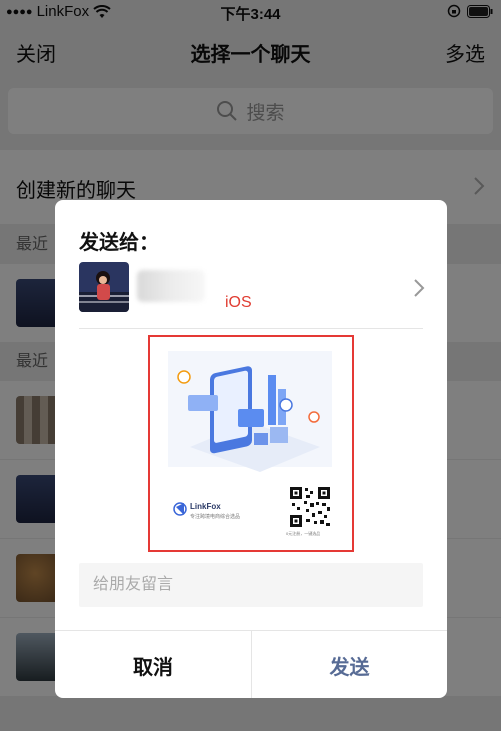 This screenshot has height=731, width=501. I want to click on preview-slogan: 专注跨境电商综合选品, so click(215, 517).